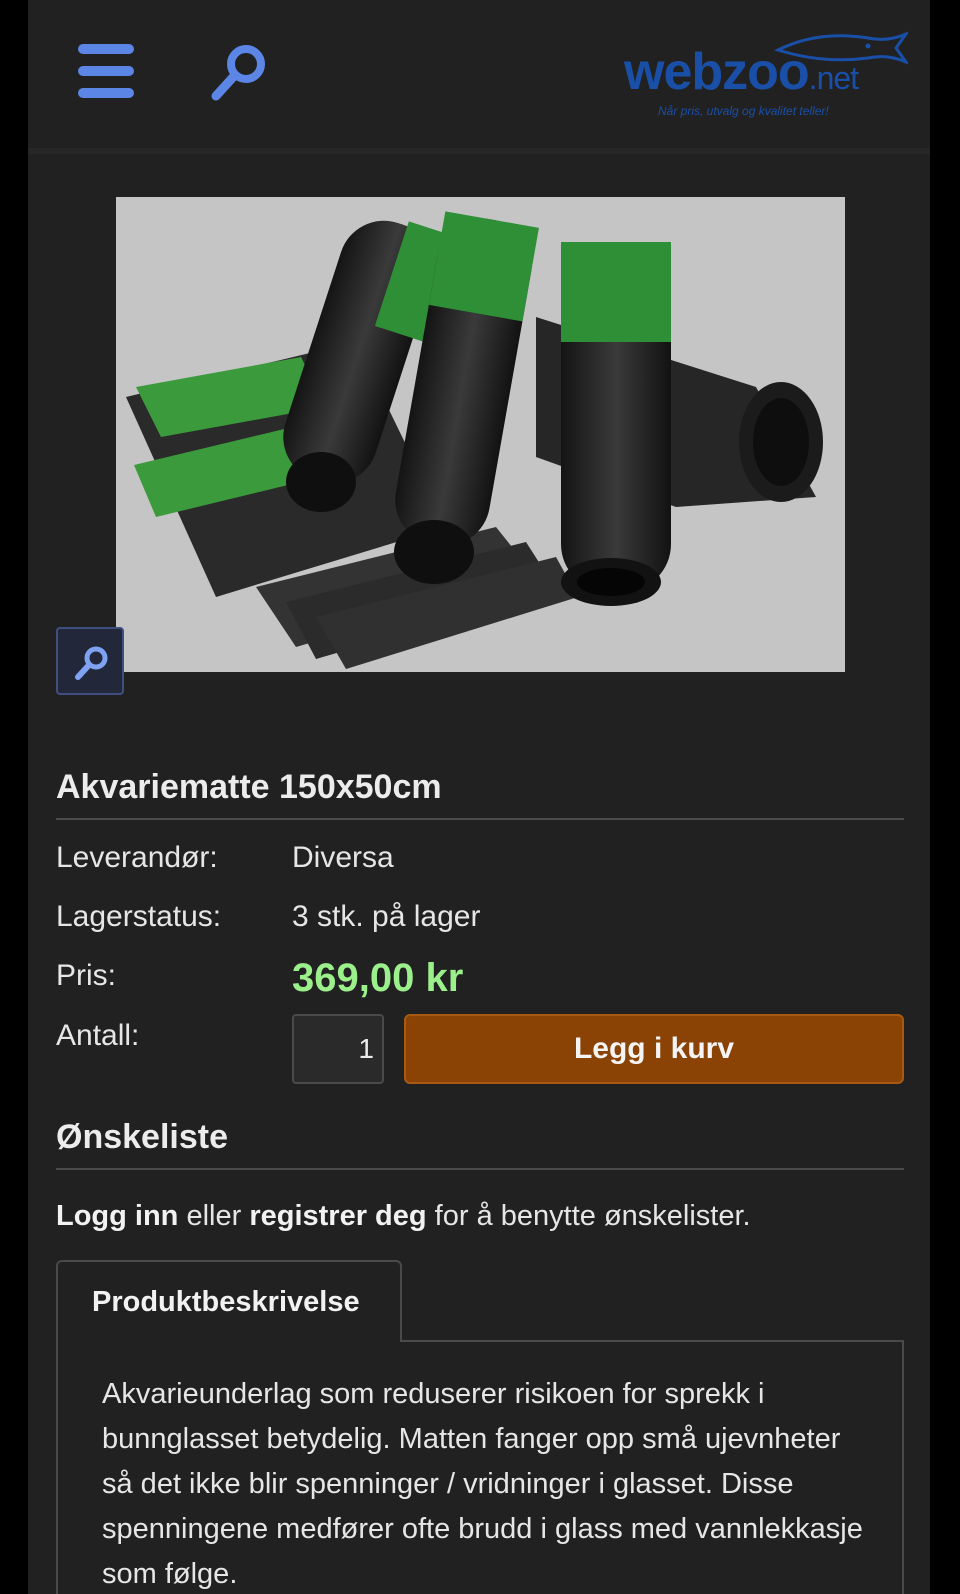 Image resolution: width=960 pixels, height=1594 pixels. What do you see at coordinates (743, 111) in the screenshot?
I see `logo-tagline: Når pris, utvalg og kvalitet teller!` at bounding box center [743, 111].